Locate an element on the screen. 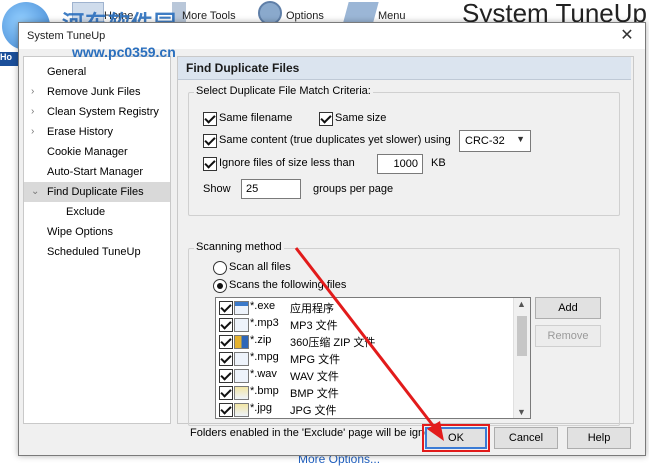  annotation-arrow is located at coordinates (369, 344).